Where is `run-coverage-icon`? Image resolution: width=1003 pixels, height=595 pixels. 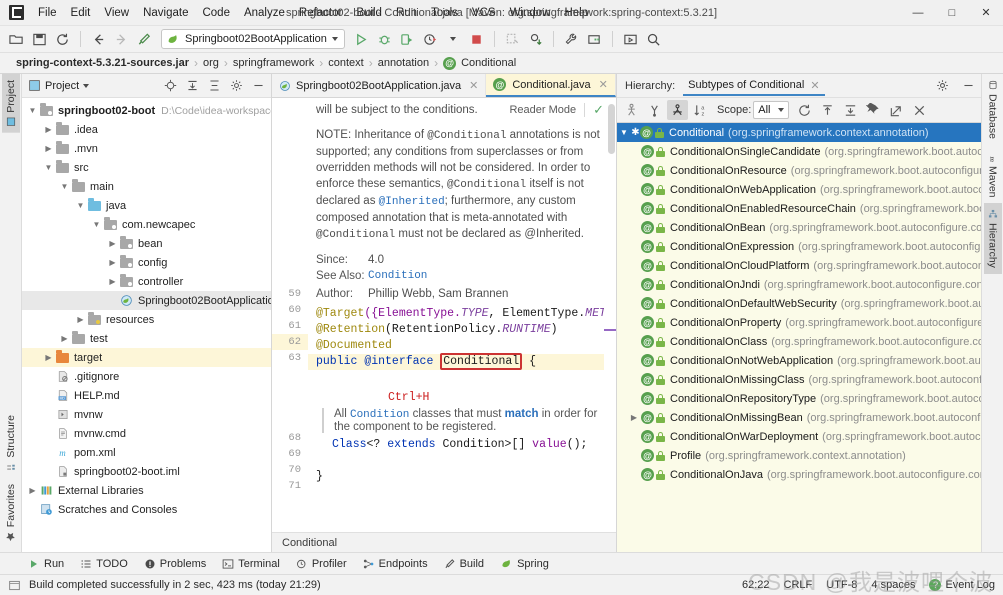 run-coverage-icon is located at coordinates (407, 39).